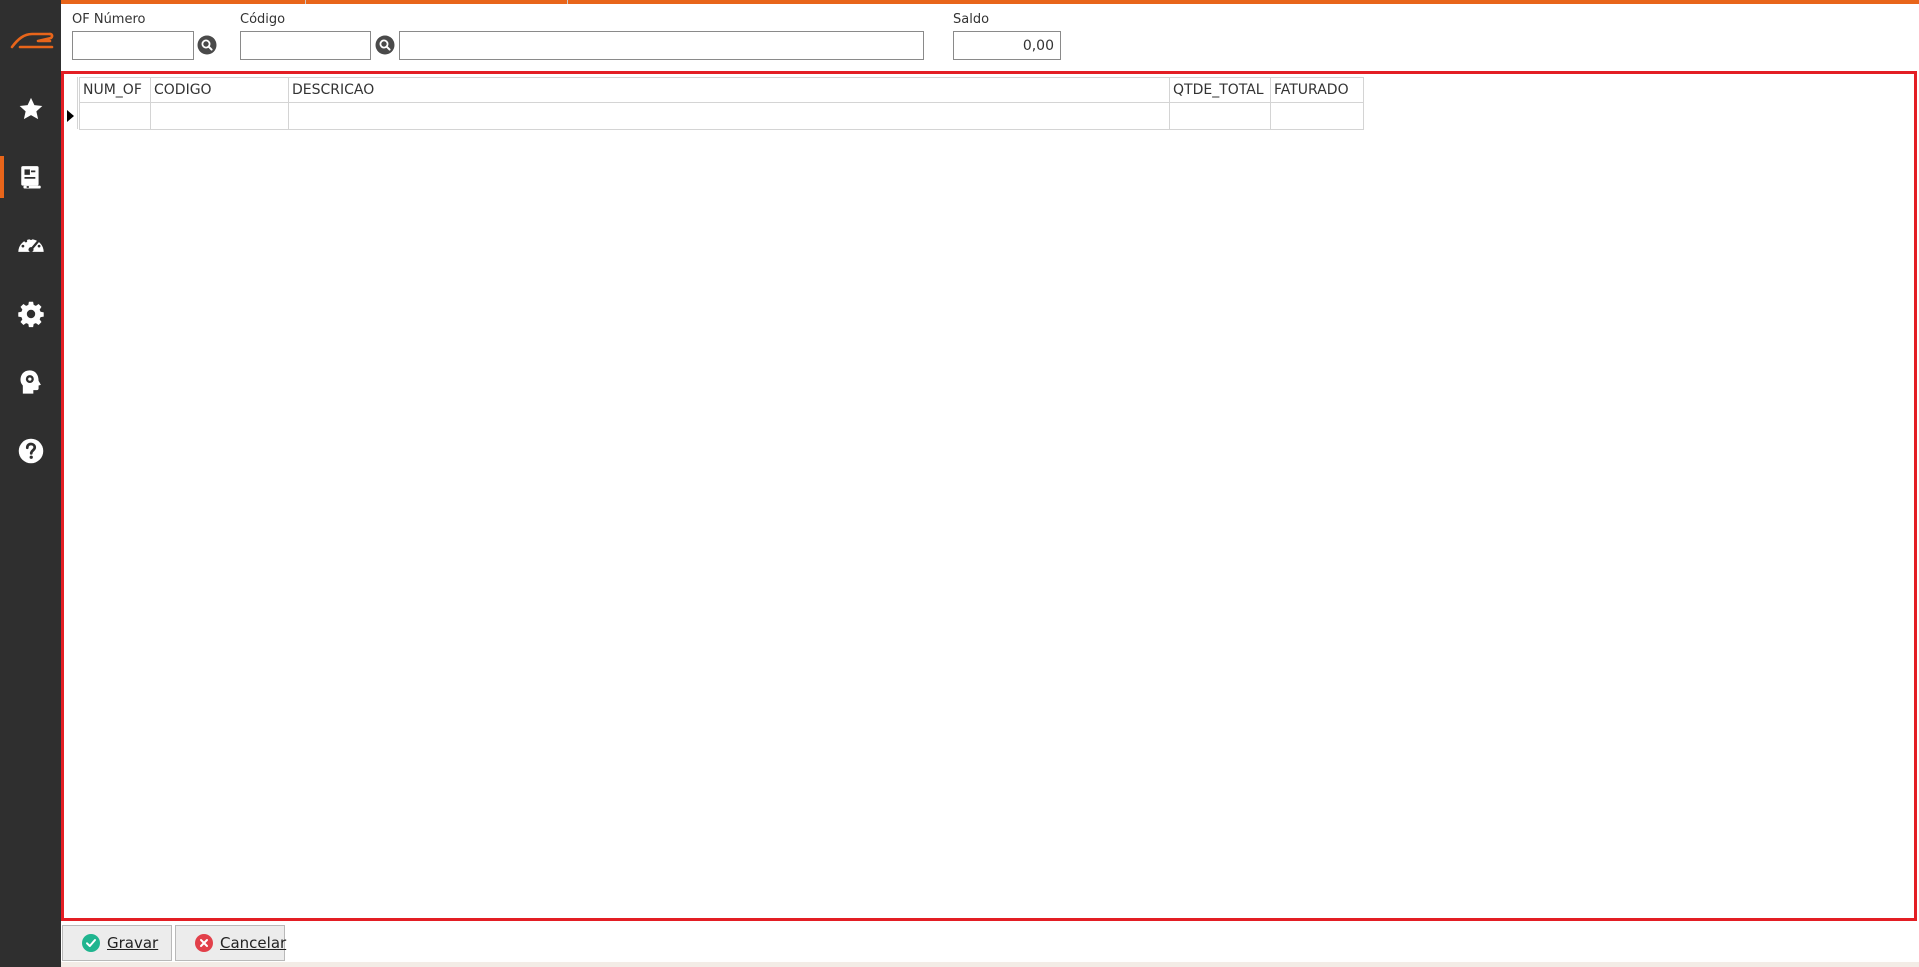  Describe the element at coordinates (385, 45) in the screenshot. I see `codigo-search-icon` at that location.